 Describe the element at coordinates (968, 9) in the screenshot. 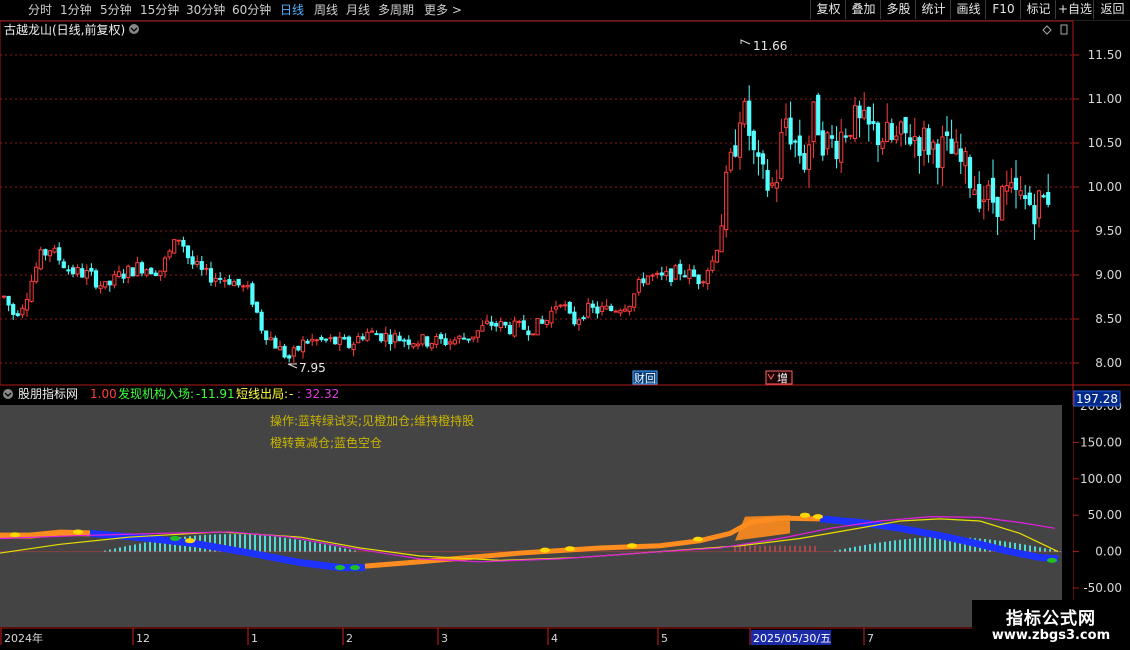

I see `toolbar-button-4: 画线` at that location.